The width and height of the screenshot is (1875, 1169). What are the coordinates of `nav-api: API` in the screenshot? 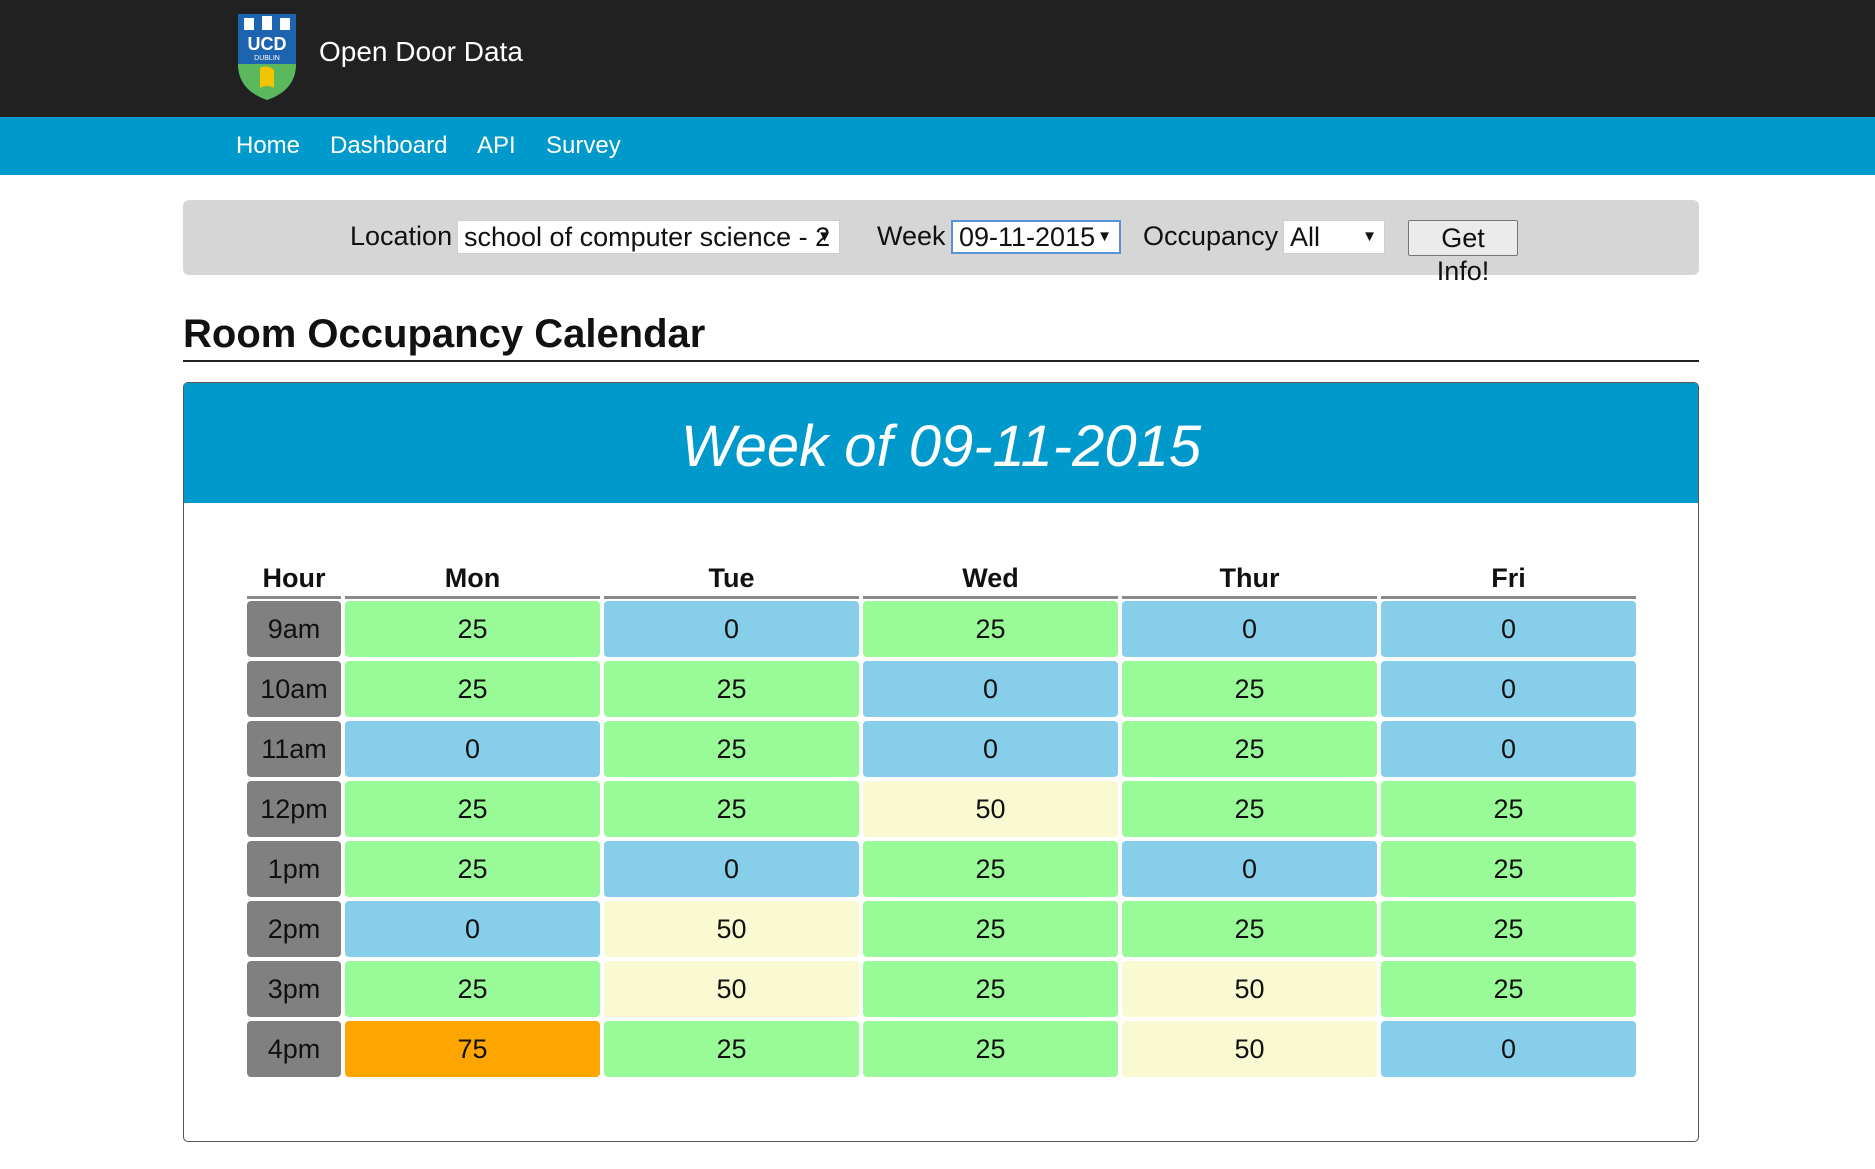 It's located at (496, 146).